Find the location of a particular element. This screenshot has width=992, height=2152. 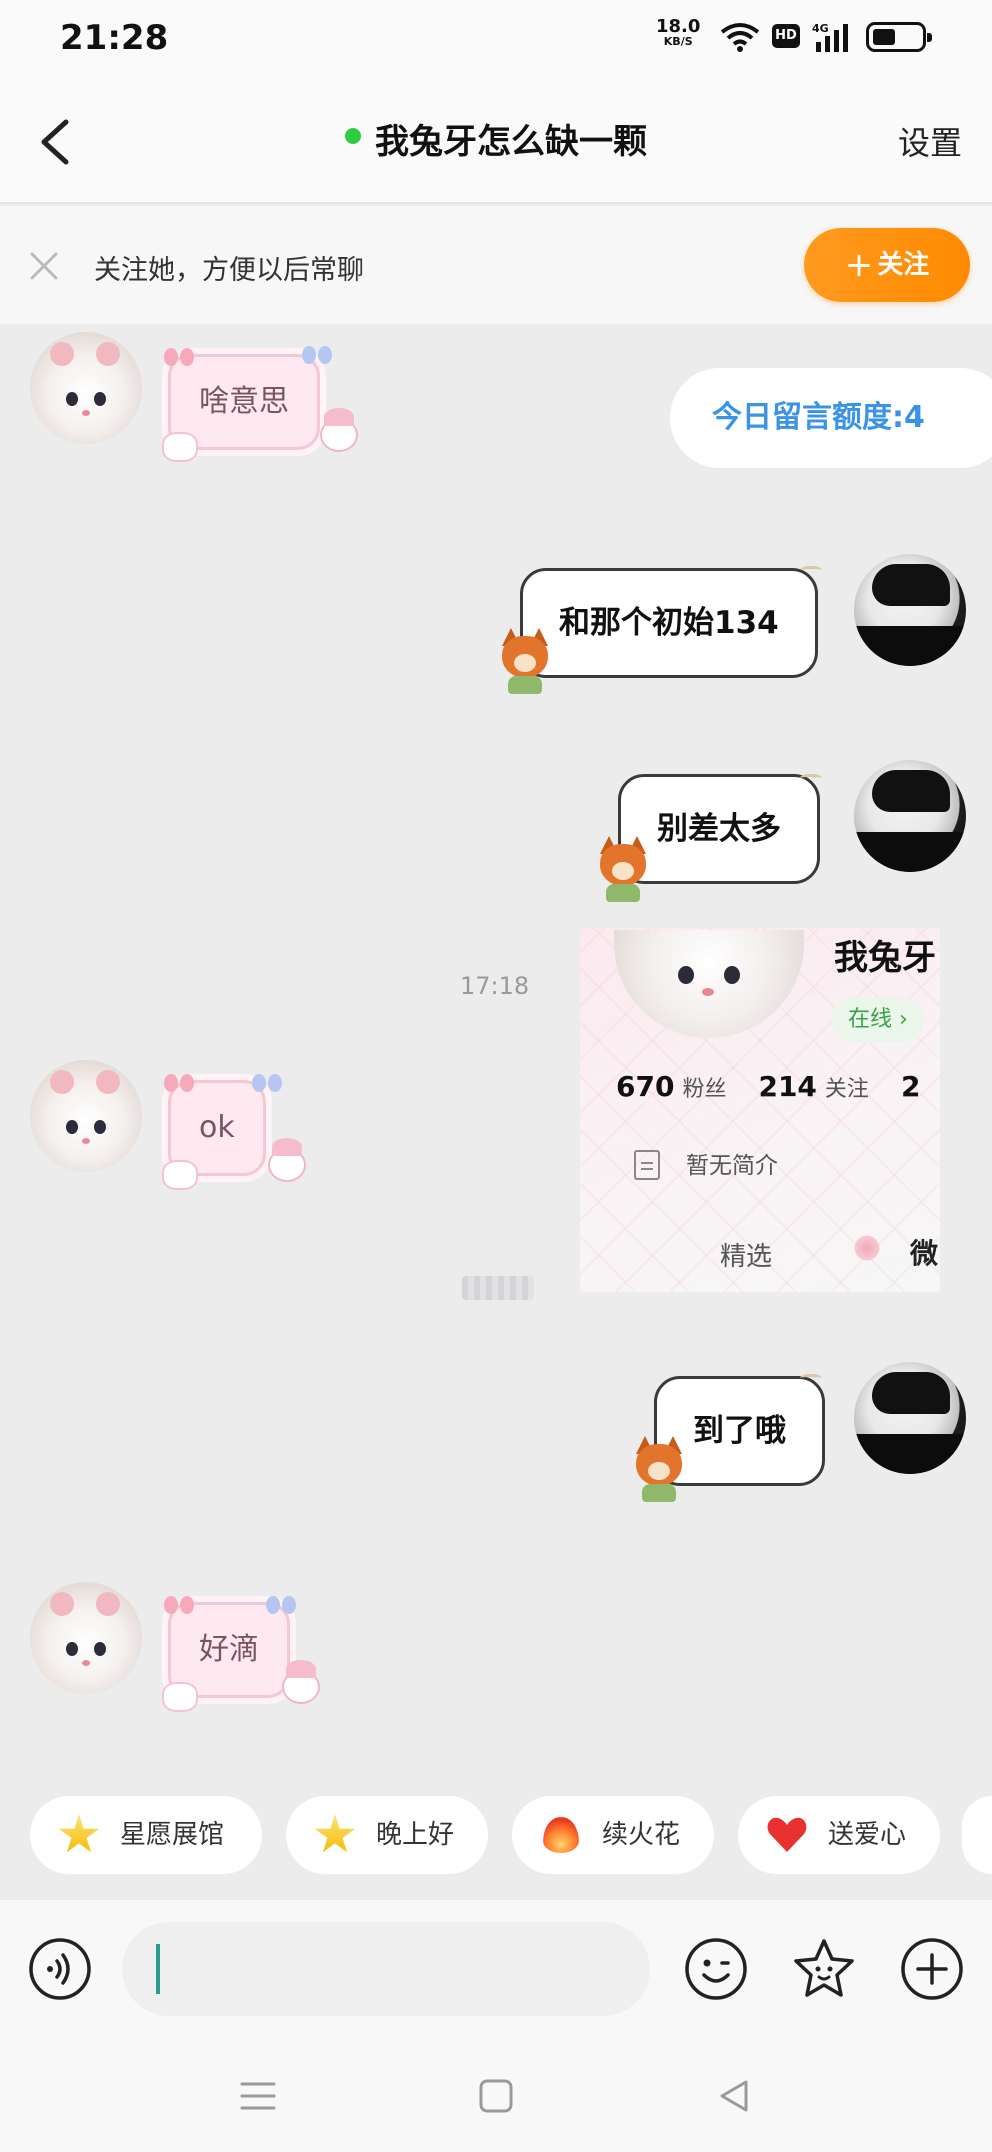

svg-text: 4G is located at coordinates (820, 28).